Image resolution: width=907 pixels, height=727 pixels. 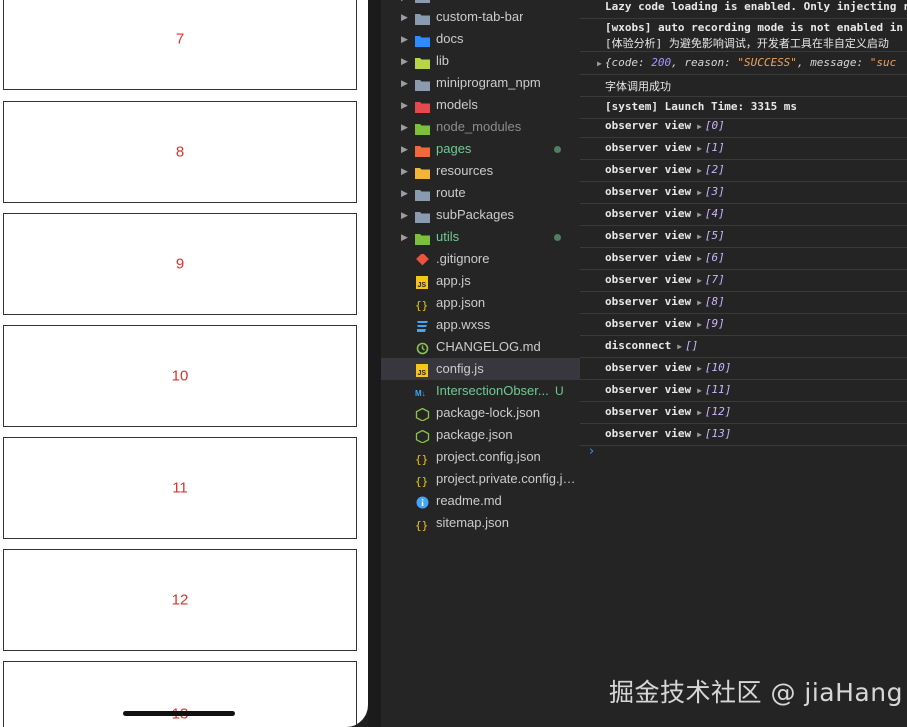 What do you see at coordinates (480, 501) in the screenshot?
I see `explorer-item: readme.md` at bounding box center [480, 501].